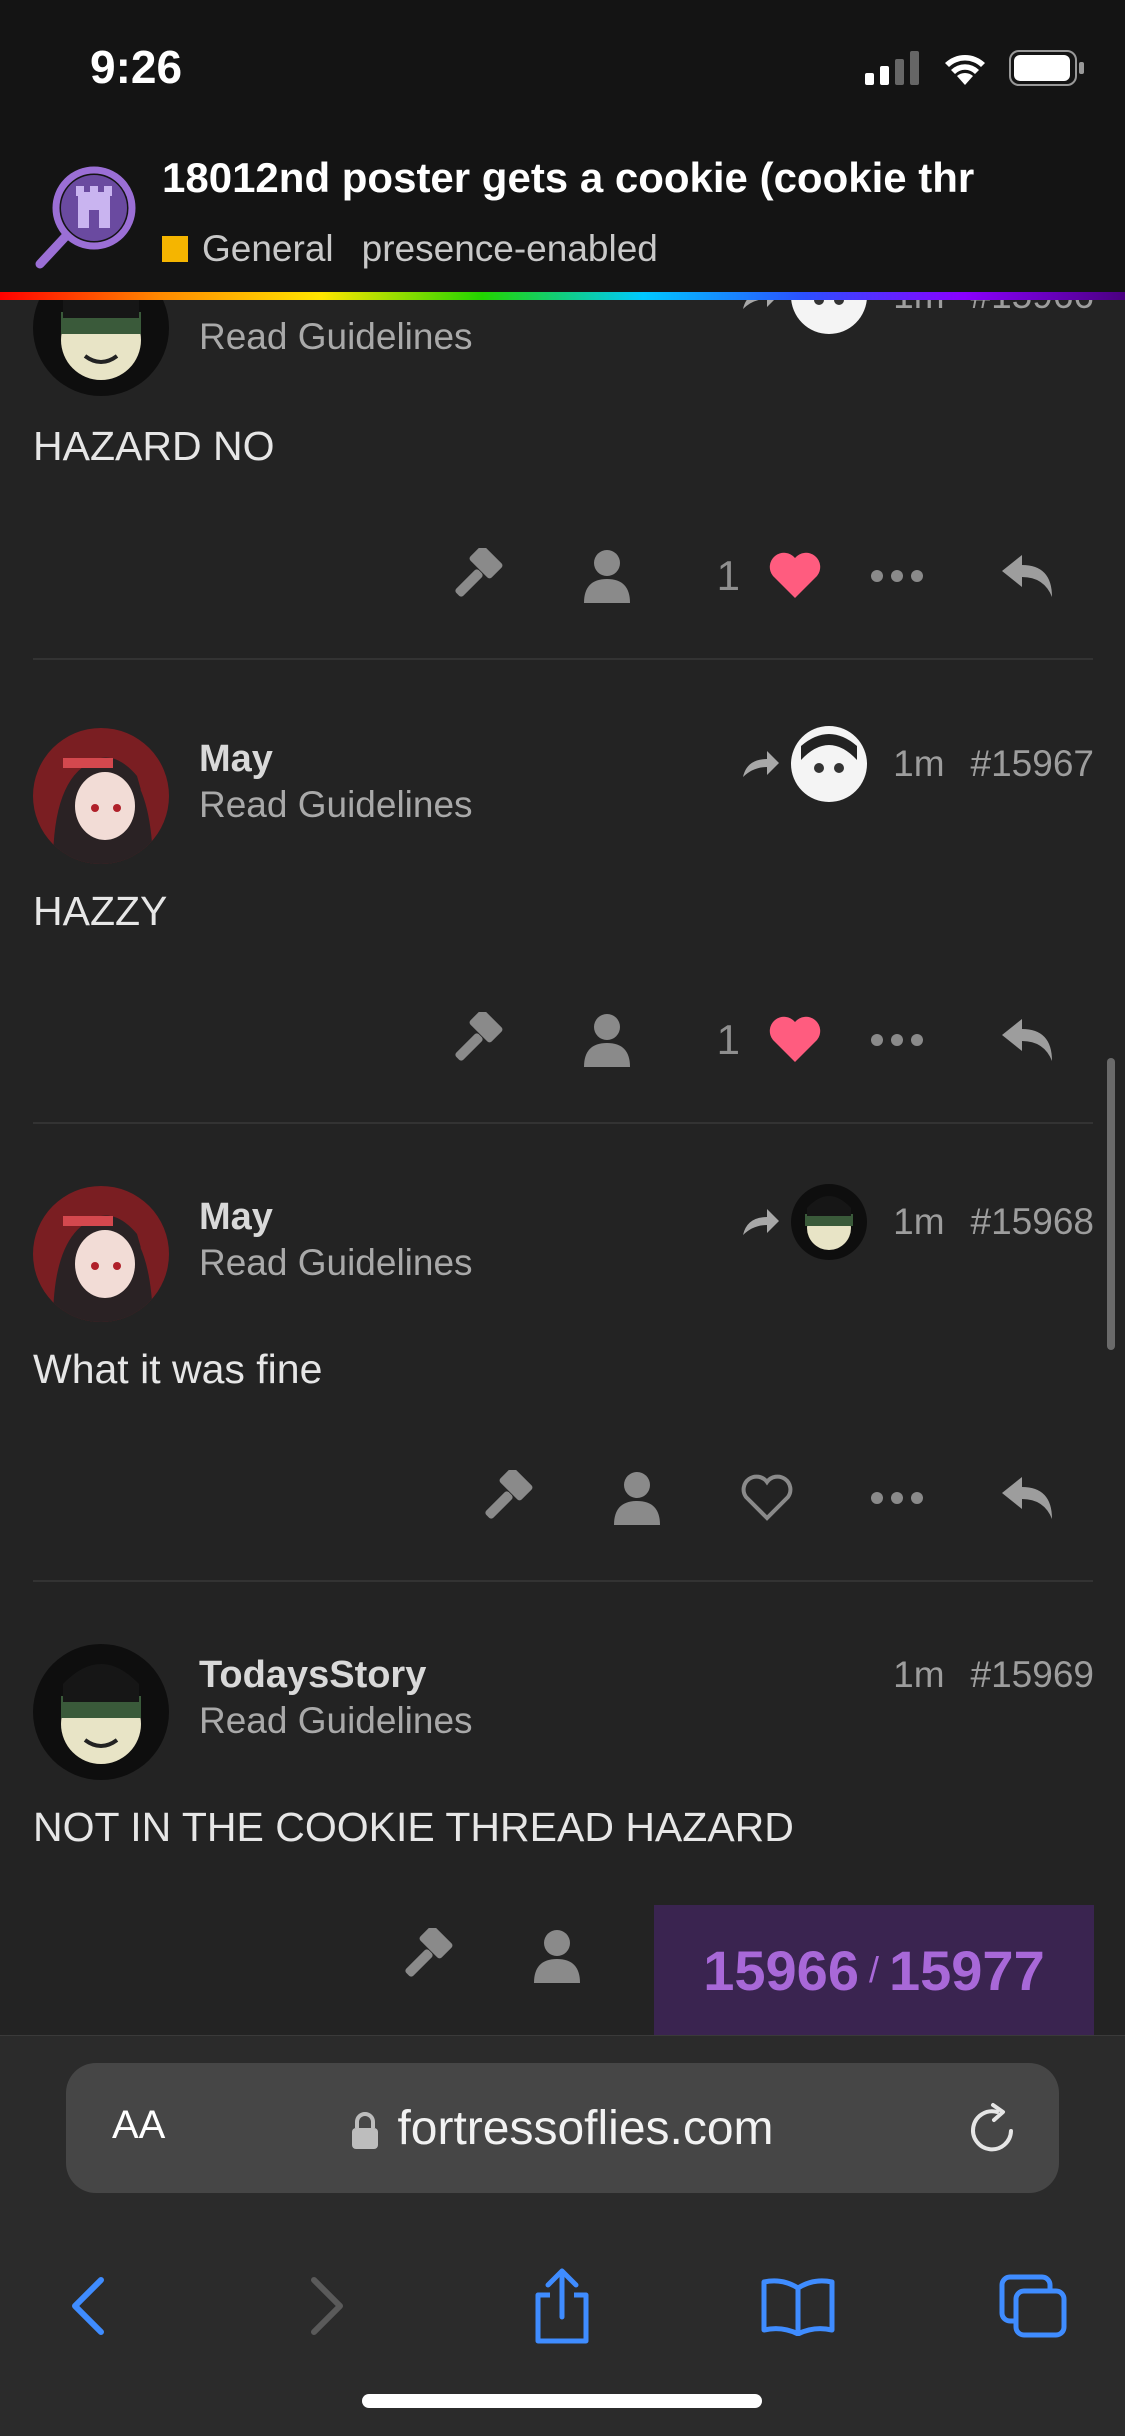 The image size is (1125, 2436). I want to click on share-button, so click(562, 2306).